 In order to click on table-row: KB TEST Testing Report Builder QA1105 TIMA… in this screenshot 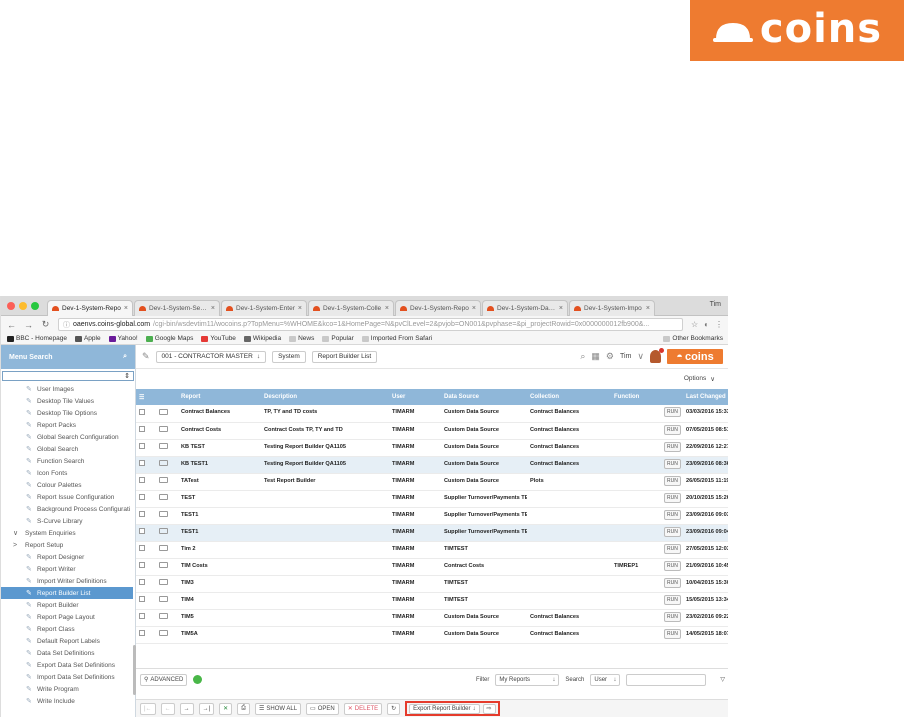, I will do `click(432, 448)`.